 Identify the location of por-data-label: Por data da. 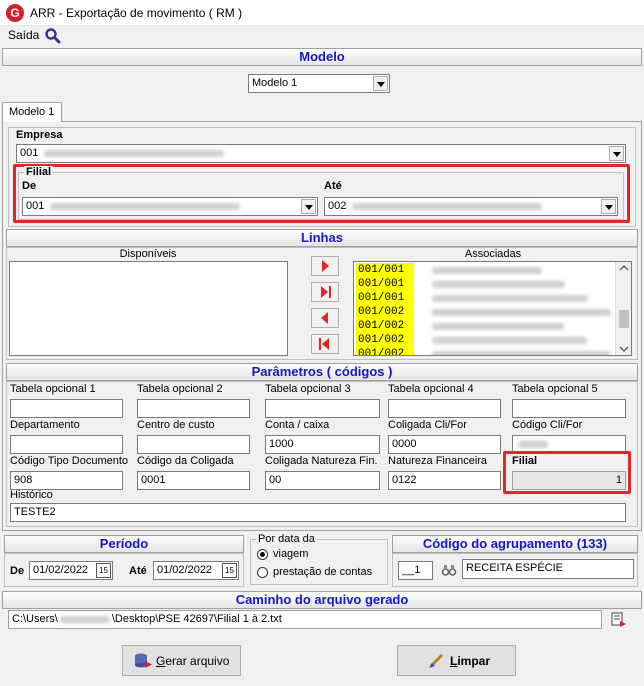
(286, 539).